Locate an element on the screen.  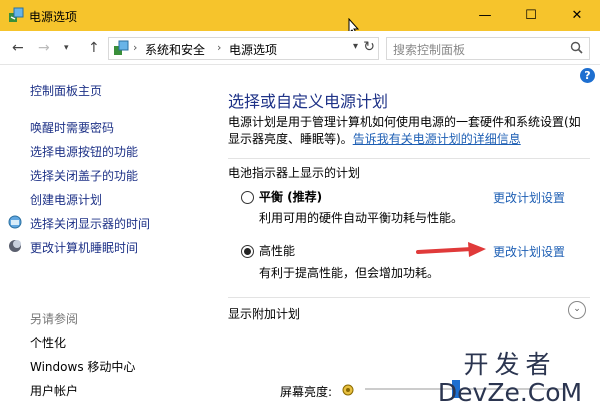
plan-high-performance-change-link: 更改计划设置 is located at coordinates (529, 251).